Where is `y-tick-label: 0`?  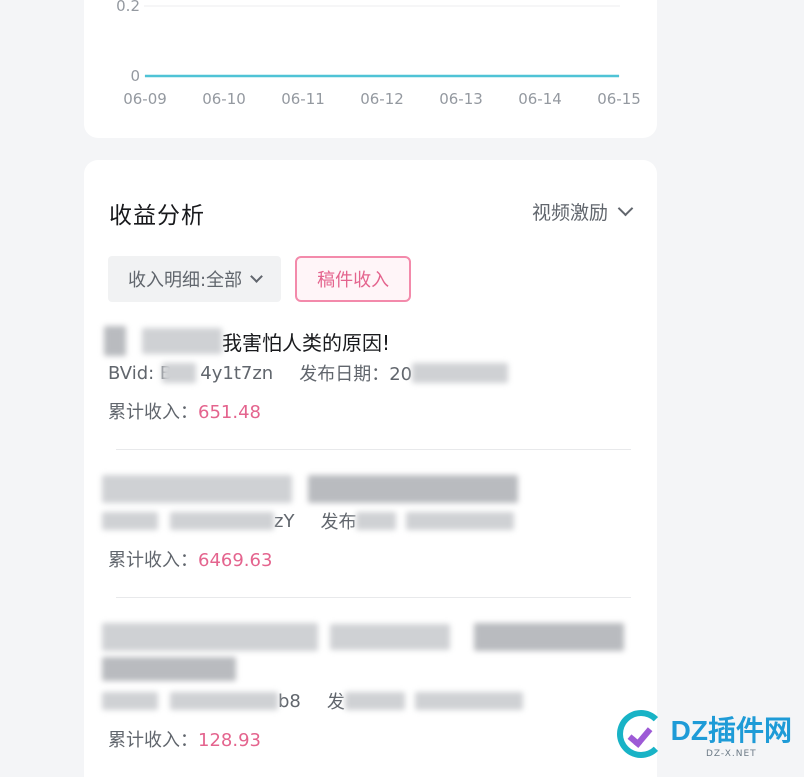
y-tick-label: 0 is located at coordinates (135, 76).